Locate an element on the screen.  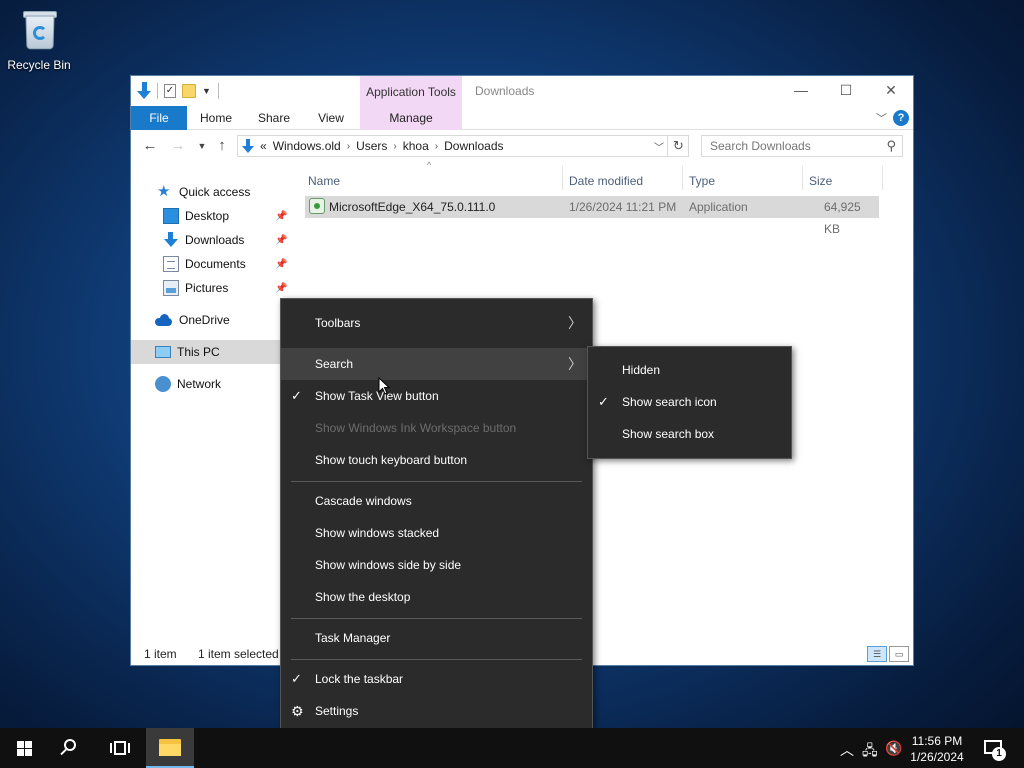
search-icon: ⚲ is located at coordinates (891, 145).